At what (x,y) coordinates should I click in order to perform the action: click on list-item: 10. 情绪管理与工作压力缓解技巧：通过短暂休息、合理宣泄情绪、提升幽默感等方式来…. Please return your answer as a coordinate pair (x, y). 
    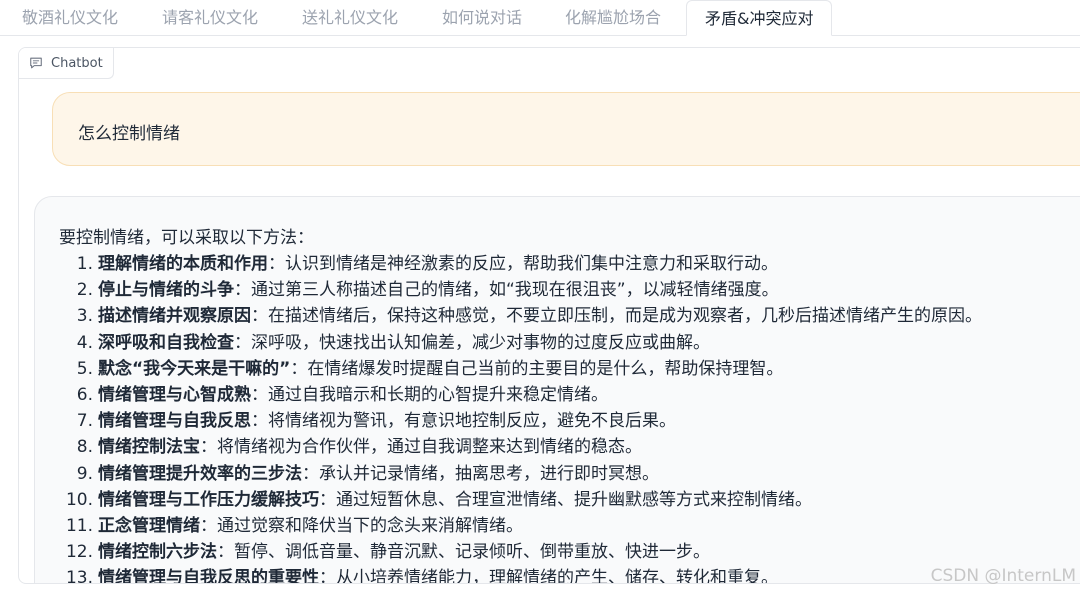
    Looking at the image, I should click on (438, 499).